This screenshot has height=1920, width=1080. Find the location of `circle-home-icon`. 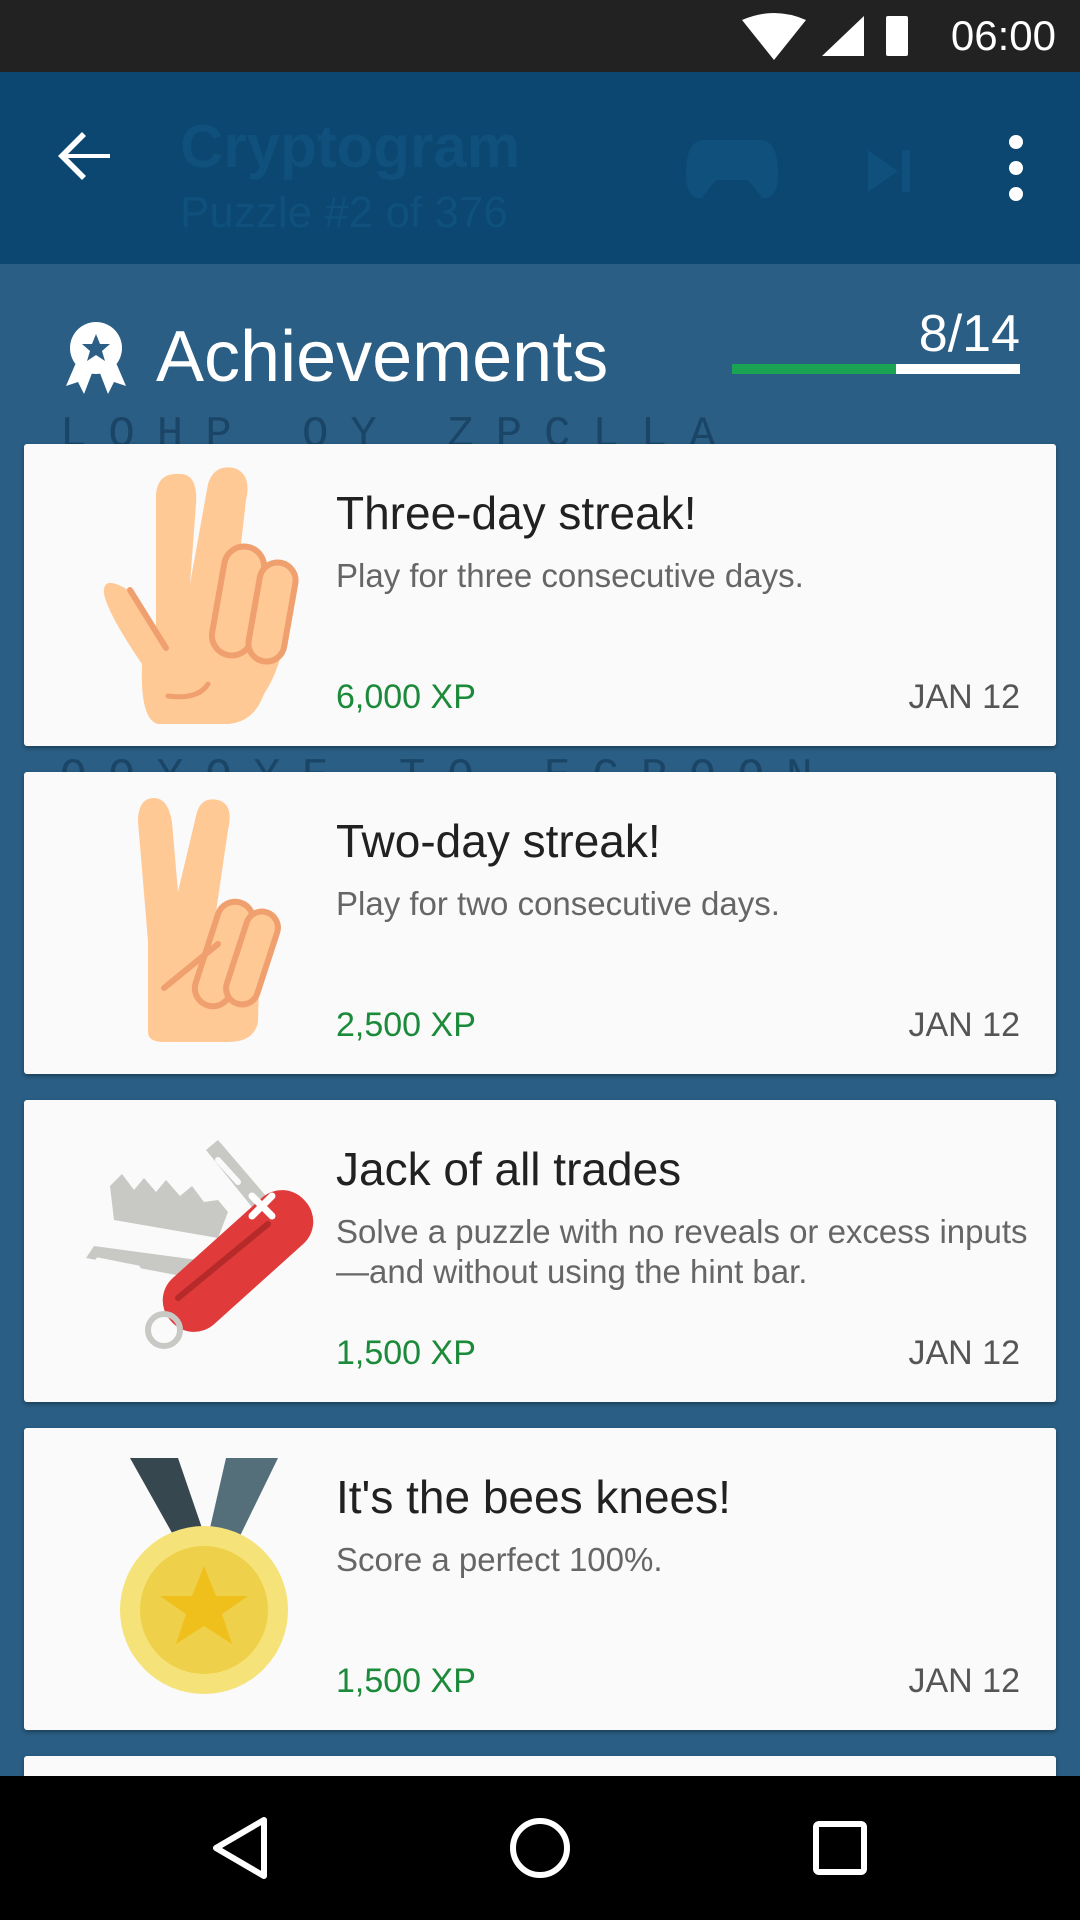

circle-home-icon is located at coordinates (540, 1848).